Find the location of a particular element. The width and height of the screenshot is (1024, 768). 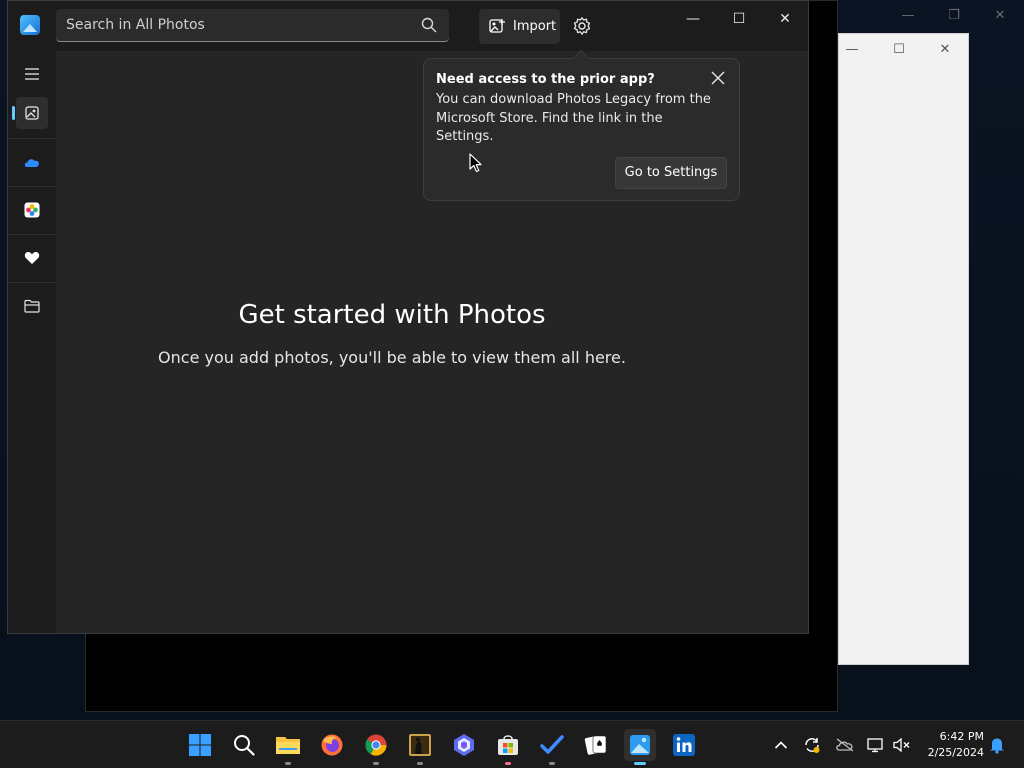

sync-icon is located at coordinates (812, 745).